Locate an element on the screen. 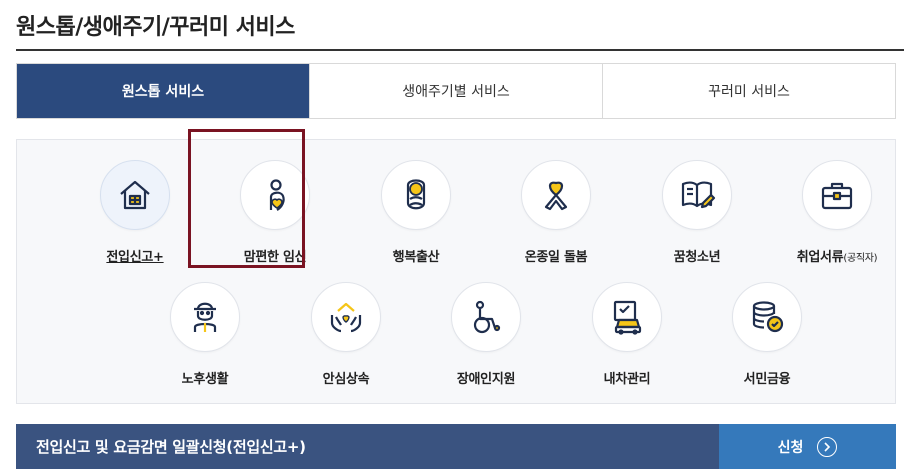 Image resolution: width=905 pixels, height=475 pixels. tab-lifecycle: 생애주기별 서비스 is located at coordinates (455, 91).